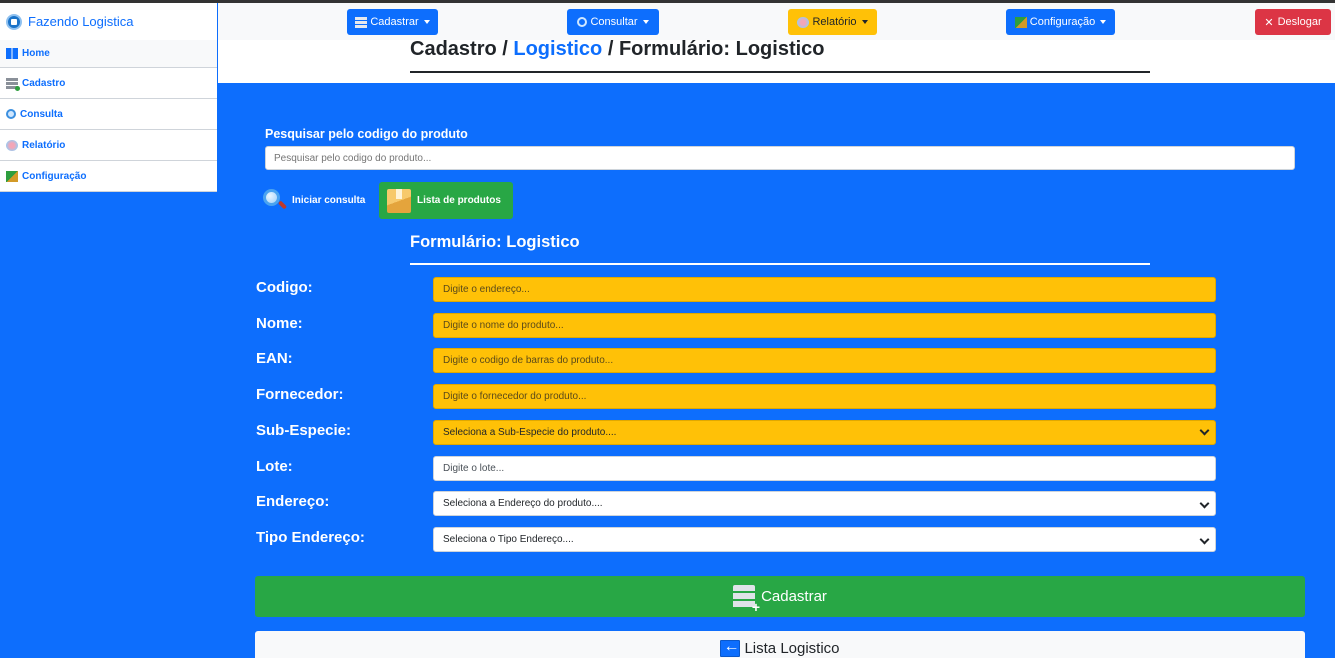  I want to click on tipo-endereco-label: Tipo Endereço:, so click(310, 537).